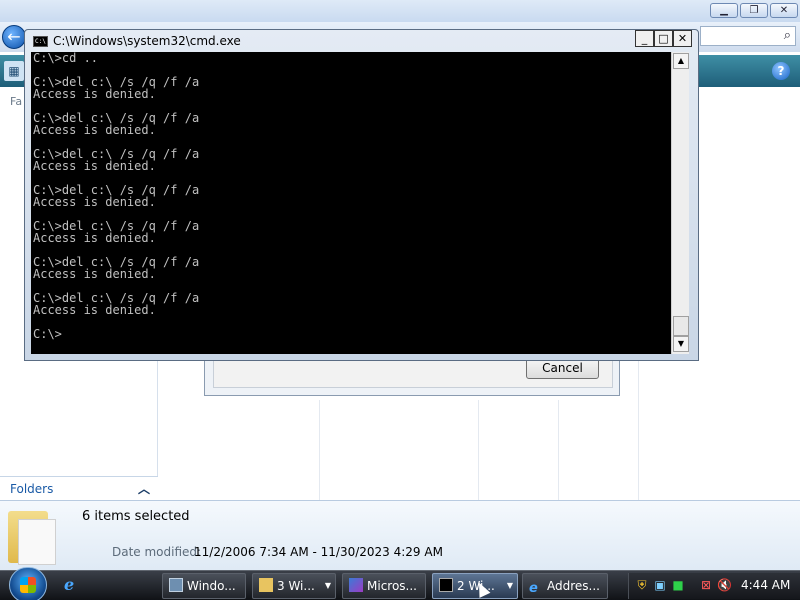 This screenshot has height=600, width=800. What do you see at coordinates (663, 38) in the screenshot?
I see `cmd-maximize-button: □` at bounding box center [663, 38].